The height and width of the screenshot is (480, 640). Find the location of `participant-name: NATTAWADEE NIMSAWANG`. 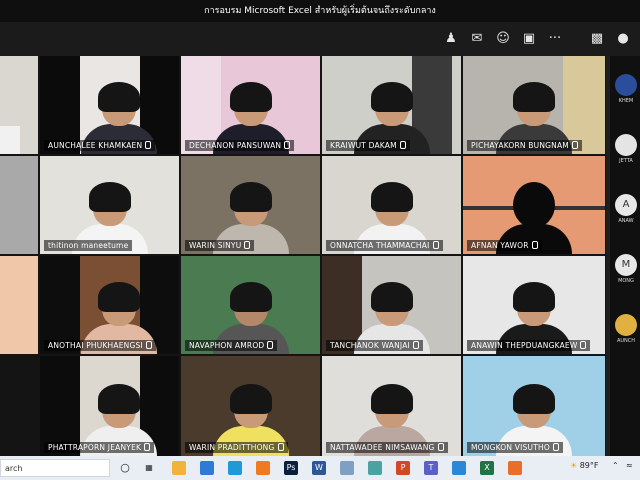

participant-name: NATTAWADEE NIMSAWANG is located at coordinates (387, 447).